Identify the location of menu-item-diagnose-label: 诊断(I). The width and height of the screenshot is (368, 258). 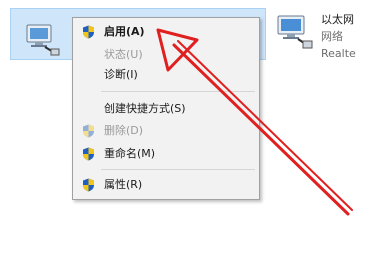
(121, 74).